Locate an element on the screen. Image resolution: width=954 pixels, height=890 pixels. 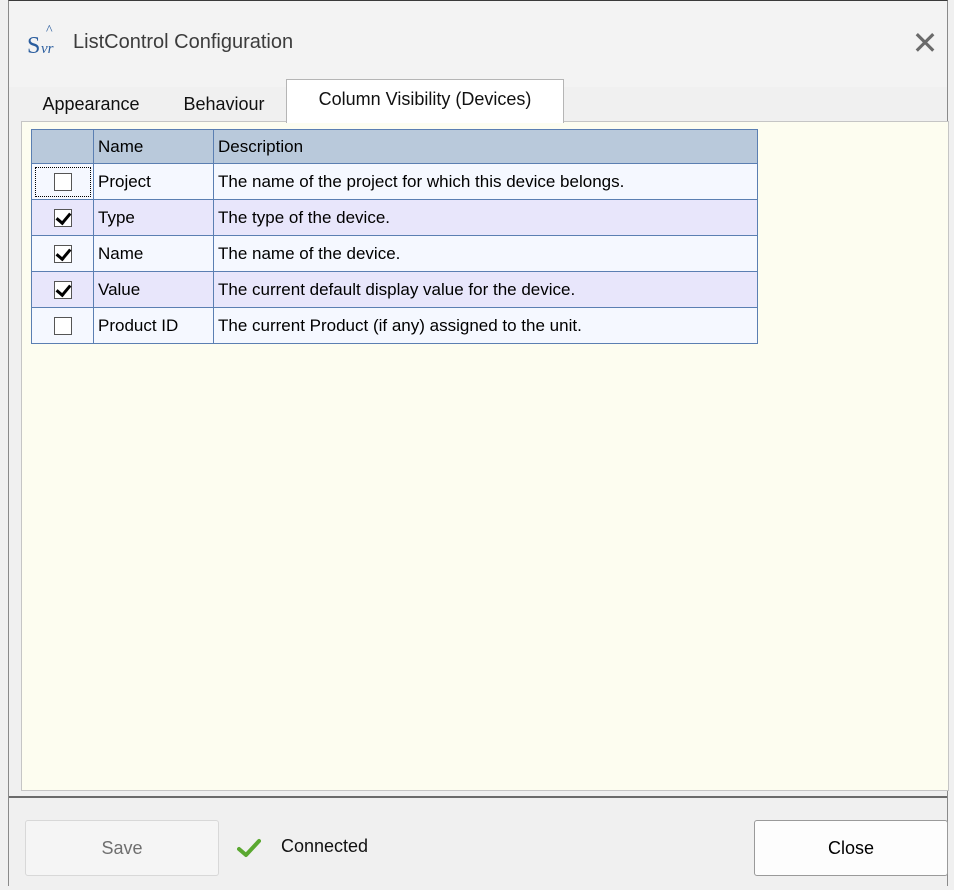
row-name: Type is located at coordinates (153, 217).